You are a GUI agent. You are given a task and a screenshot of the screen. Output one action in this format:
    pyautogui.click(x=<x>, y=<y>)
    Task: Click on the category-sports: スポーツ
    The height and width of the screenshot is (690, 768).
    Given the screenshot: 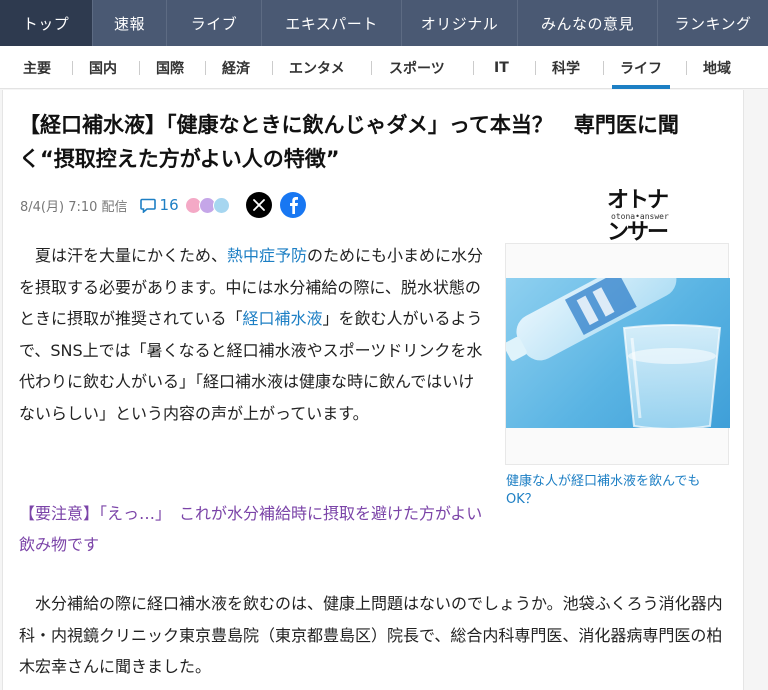 What is the action you would take?
    pyautogui.click(x=417, y=67)
    